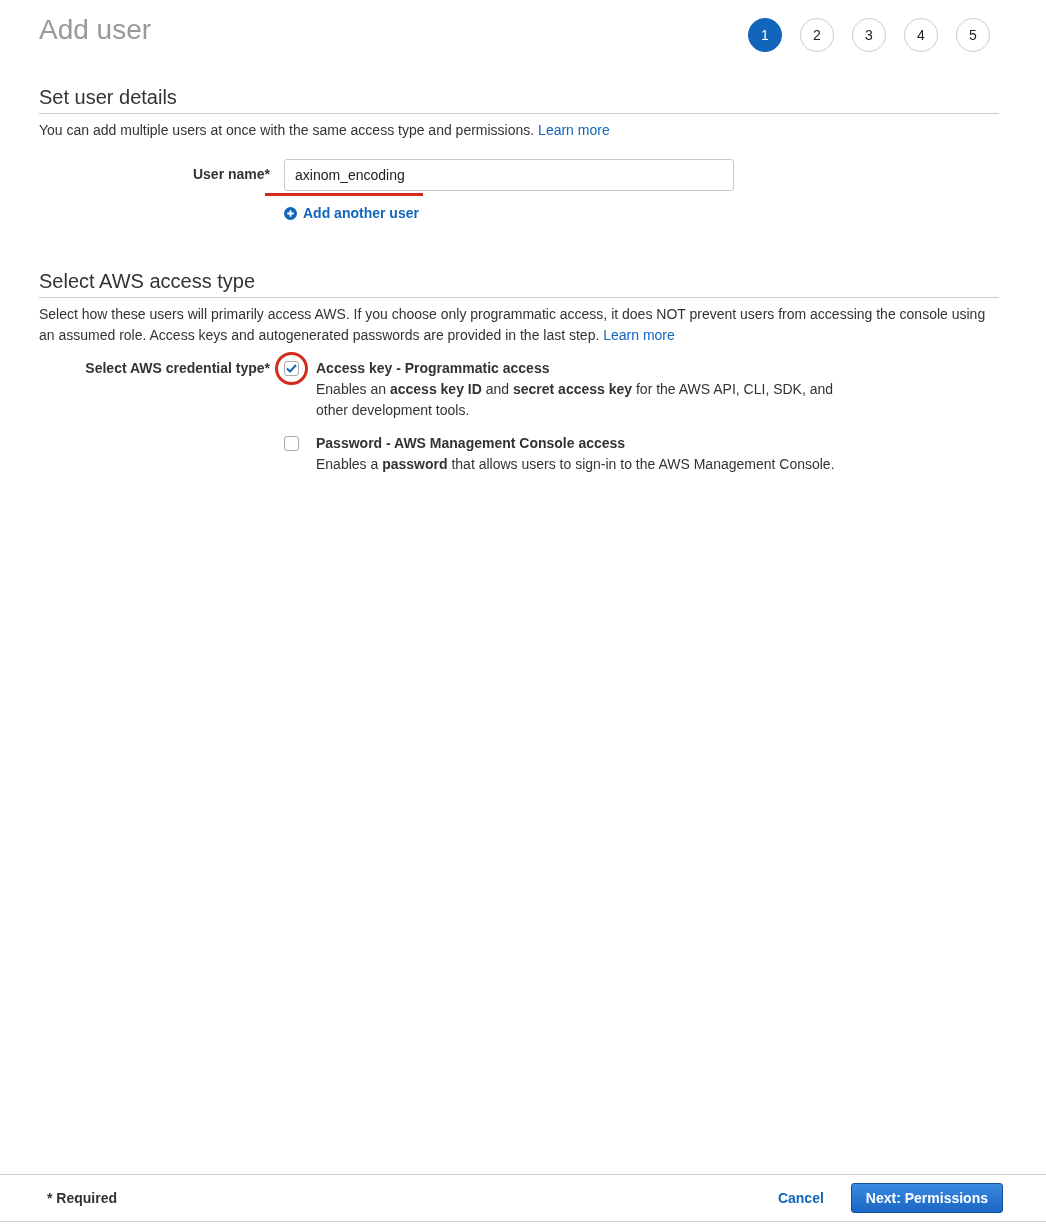 The image size is (1046, 1224). Describe the element at coordinates (575, 399) in the screenshot. I see `option-description: Enables an access key ID and secret access key for the AWS API, CLI, SDK, and other development tools.` at that location.